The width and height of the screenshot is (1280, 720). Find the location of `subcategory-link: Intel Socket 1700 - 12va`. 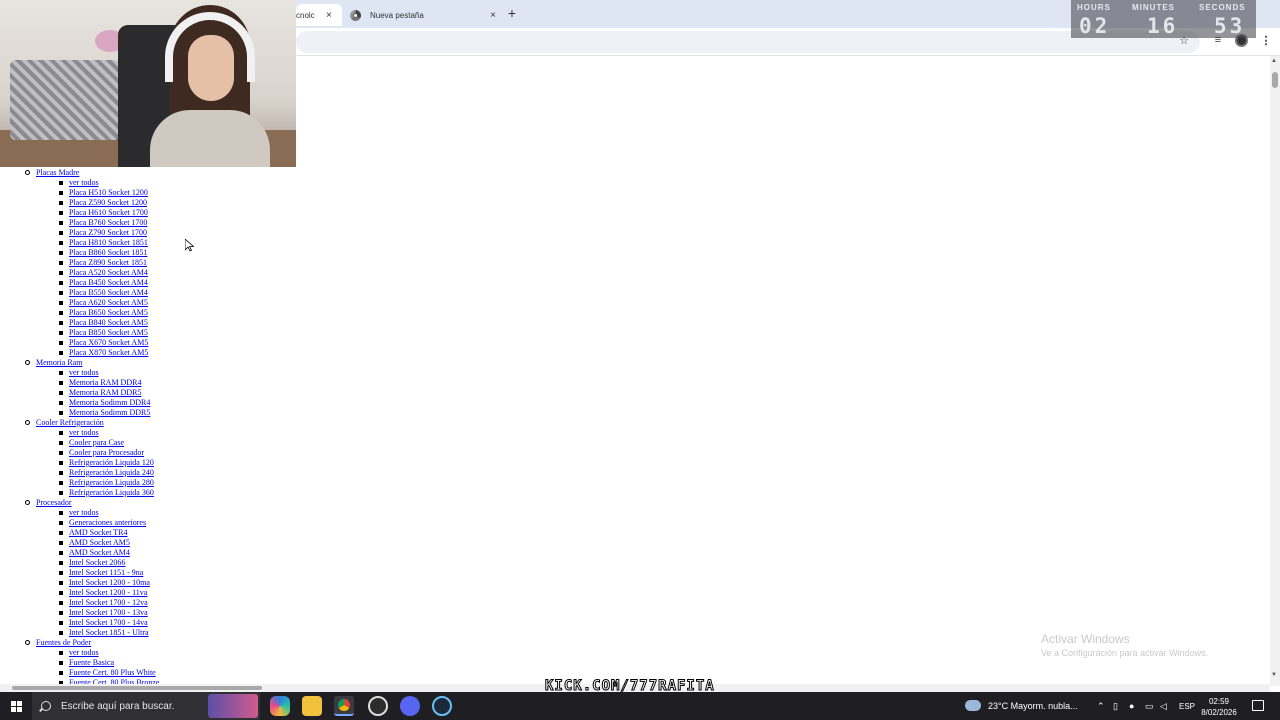

subcategory-link: Intel Socket 1700 - 12va is located at coordinates (103, 603).